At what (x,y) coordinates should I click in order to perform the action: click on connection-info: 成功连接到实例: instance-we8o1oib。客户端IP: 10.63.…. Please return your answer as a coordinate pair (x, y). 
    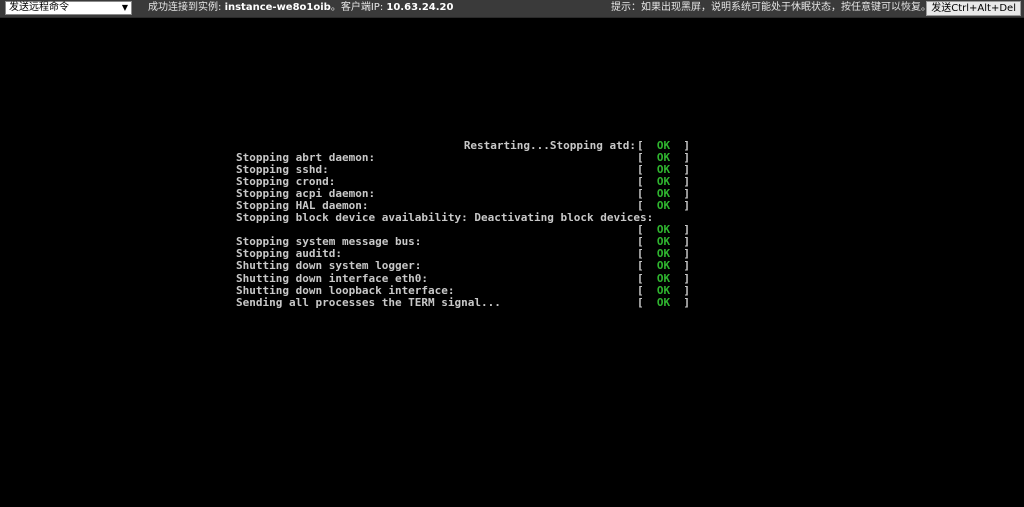
    Looking at the image, I should click on (300, 8).